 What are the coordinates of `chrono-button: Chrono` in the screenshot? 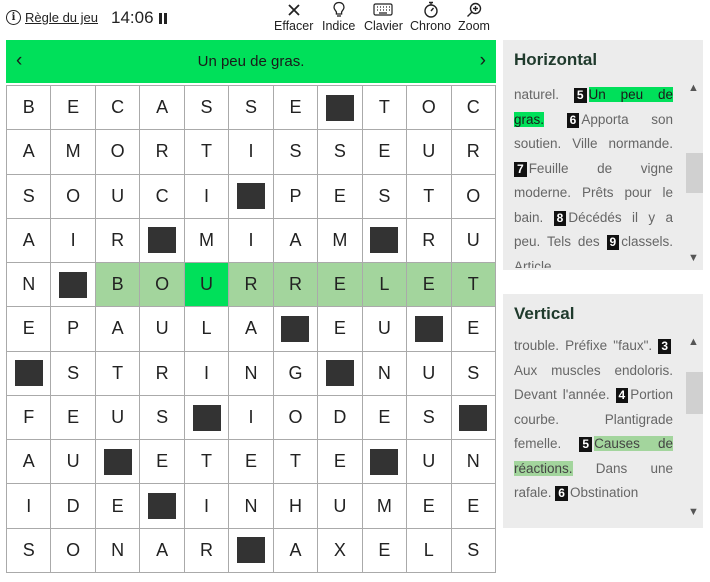 It's located at (430, 17).